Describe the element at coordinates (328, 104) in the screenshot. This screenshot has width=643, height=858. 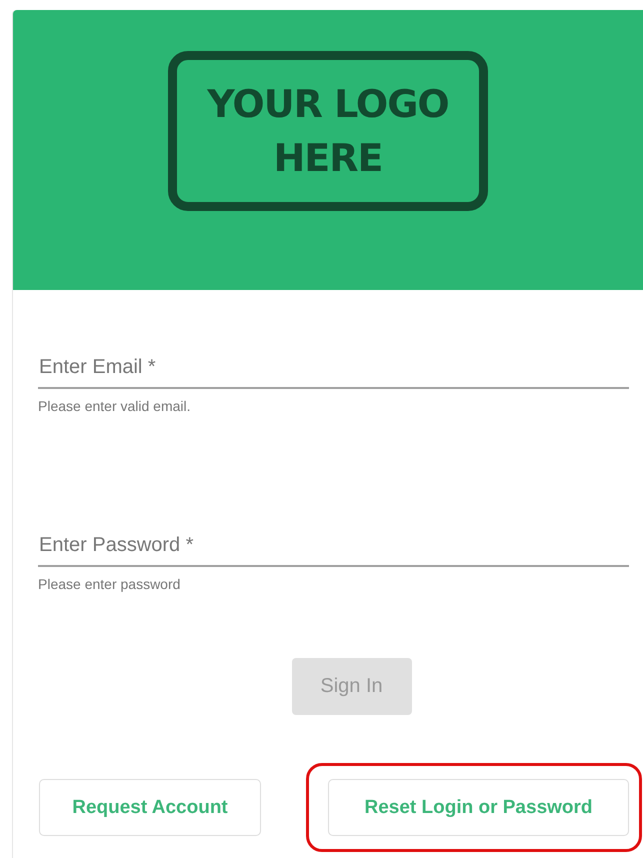
I see `logo-text: YOUR LOGO` at that location.